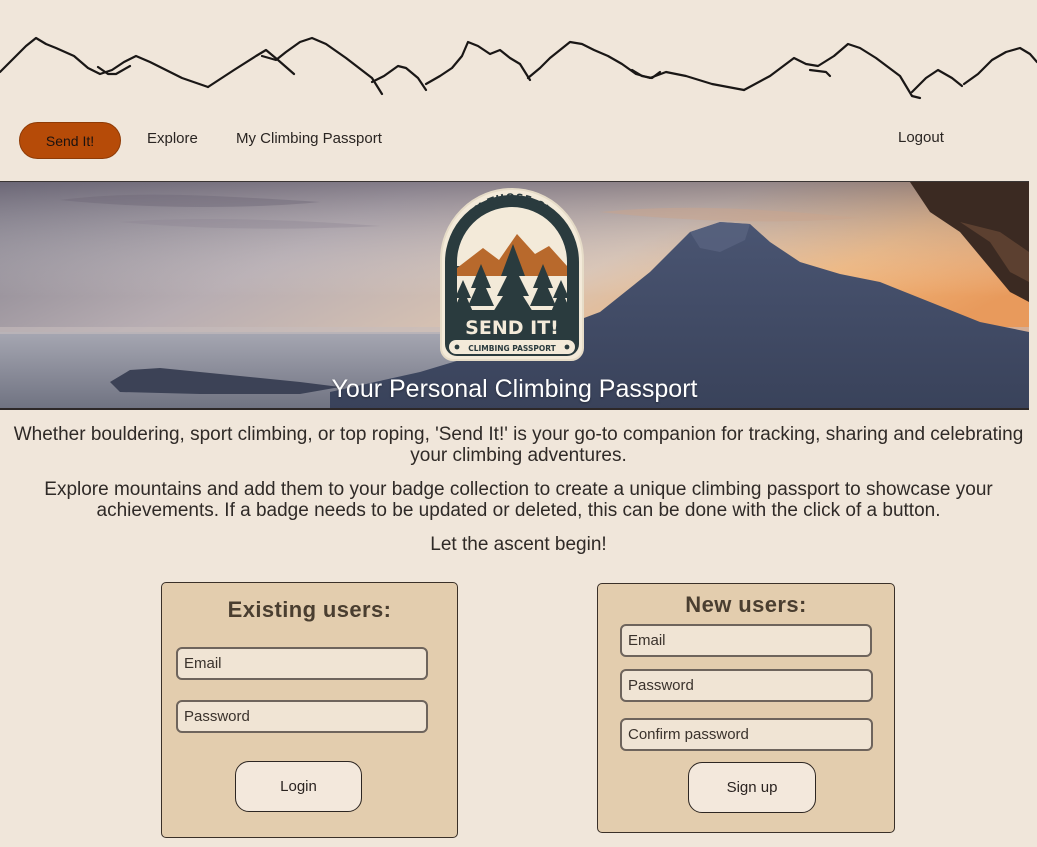  Describe the element at coordinates (302, 663) in the screenshot. I see `login-email-input` at that location.